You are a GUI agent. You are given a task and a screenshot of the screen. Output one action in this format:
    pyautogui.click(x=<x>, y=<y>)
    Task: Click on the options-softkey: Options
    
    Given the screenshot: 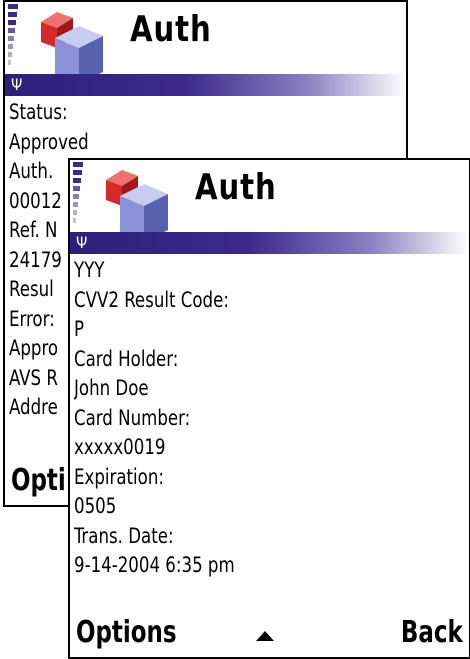 What is the action you would take?
    pyautogui.click(x=126, y=633)
    